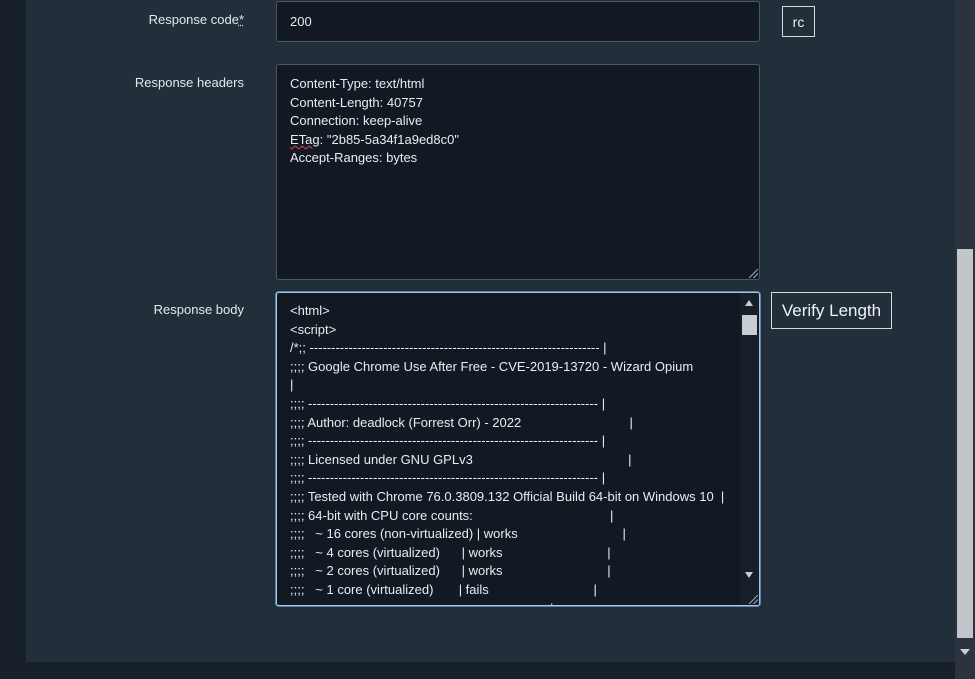  Describe the element at coordinates (389, 139) in the screenshot. I see `header-line-rest: : "2b85-5a34f1a9ed8c0"` at that location.